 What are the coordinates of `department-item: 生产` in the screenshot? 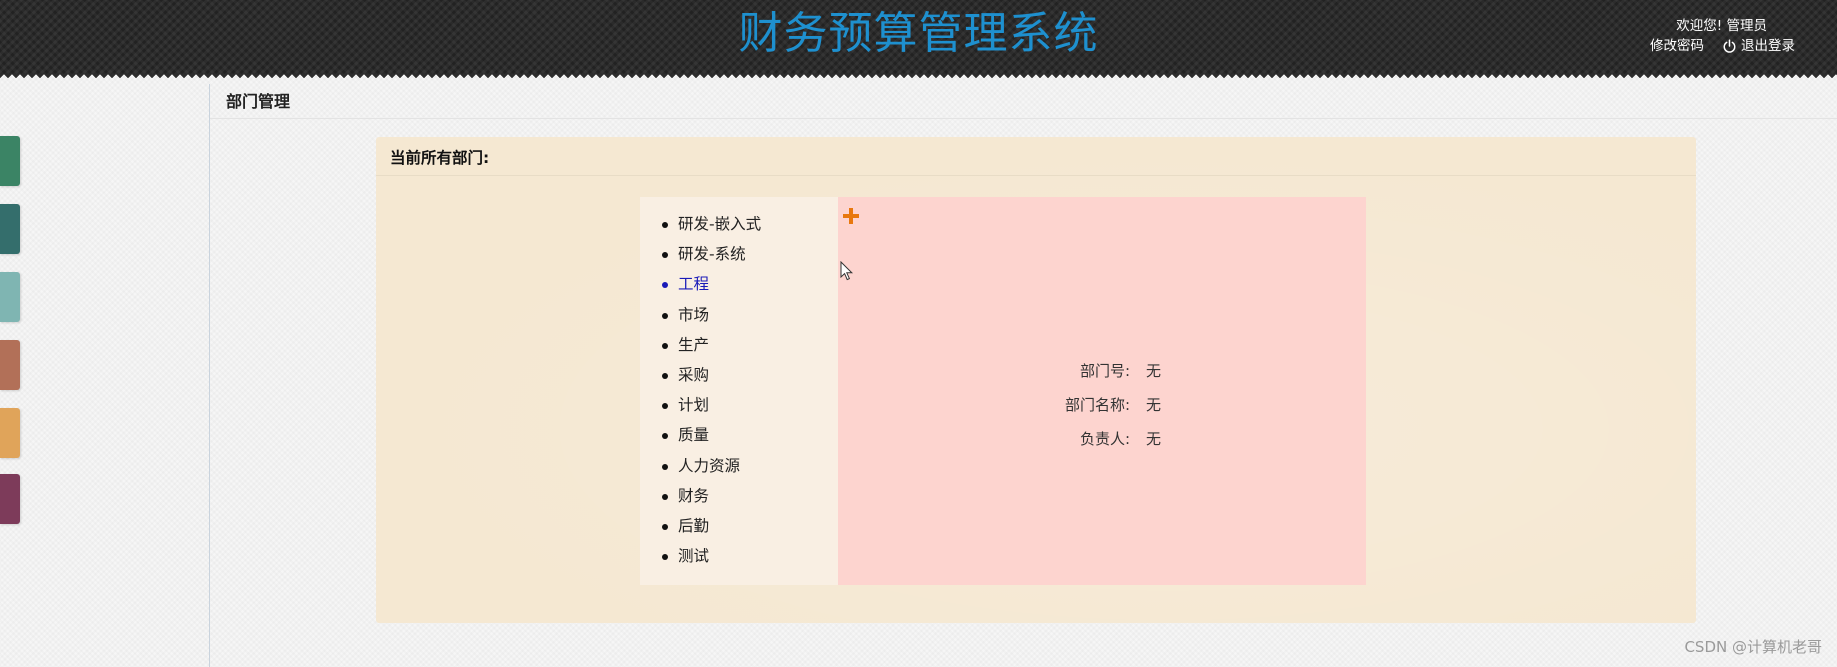 It's located at (739, 345).